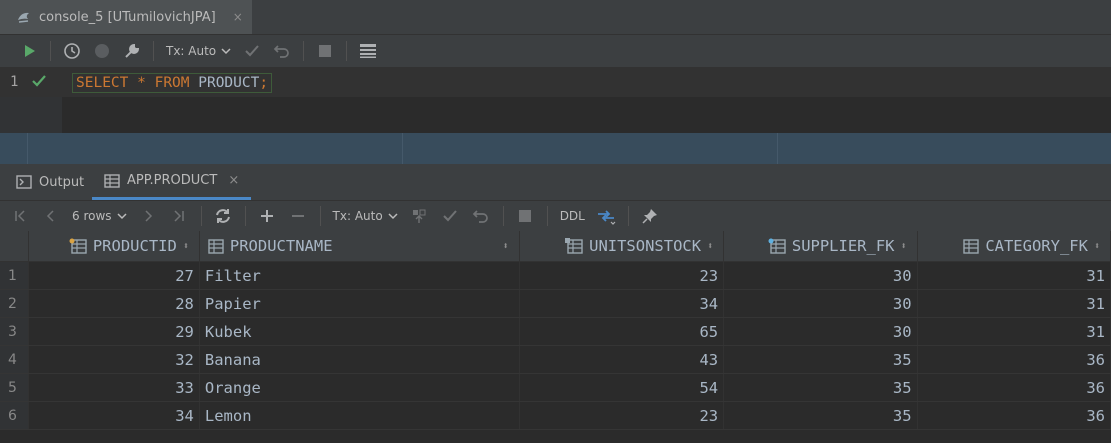 The image size is (1111, 443). Describe the element at coordinates (357, 216) in the screenshot. I see `grid-tx-mode-label: Tx: Auto` at that location.